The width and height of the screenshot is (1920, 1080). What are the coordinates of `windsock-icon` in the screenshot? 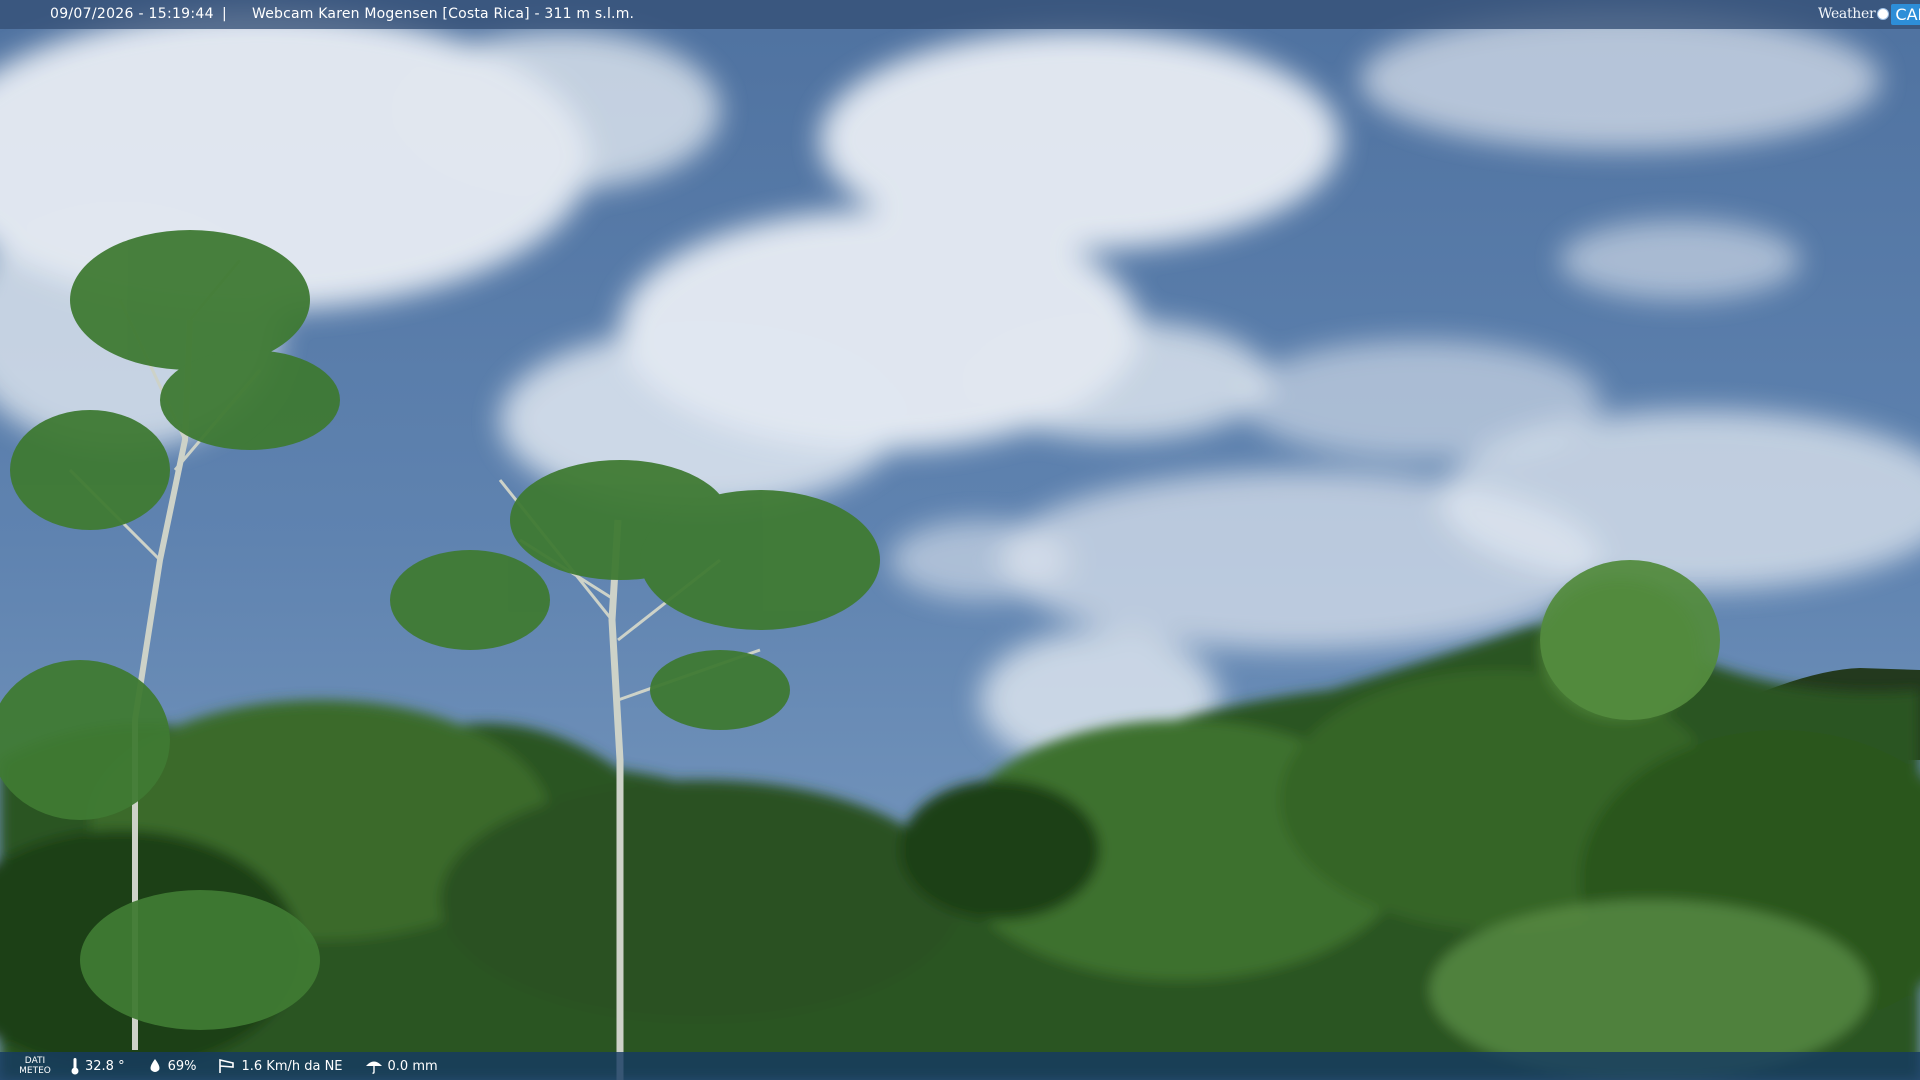 It's located at (227, 1065).